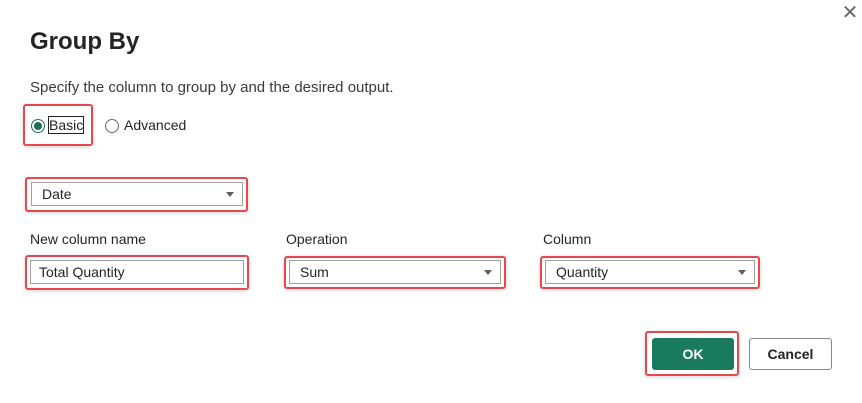  I want to click on radio-advanced, so click(112, 126).